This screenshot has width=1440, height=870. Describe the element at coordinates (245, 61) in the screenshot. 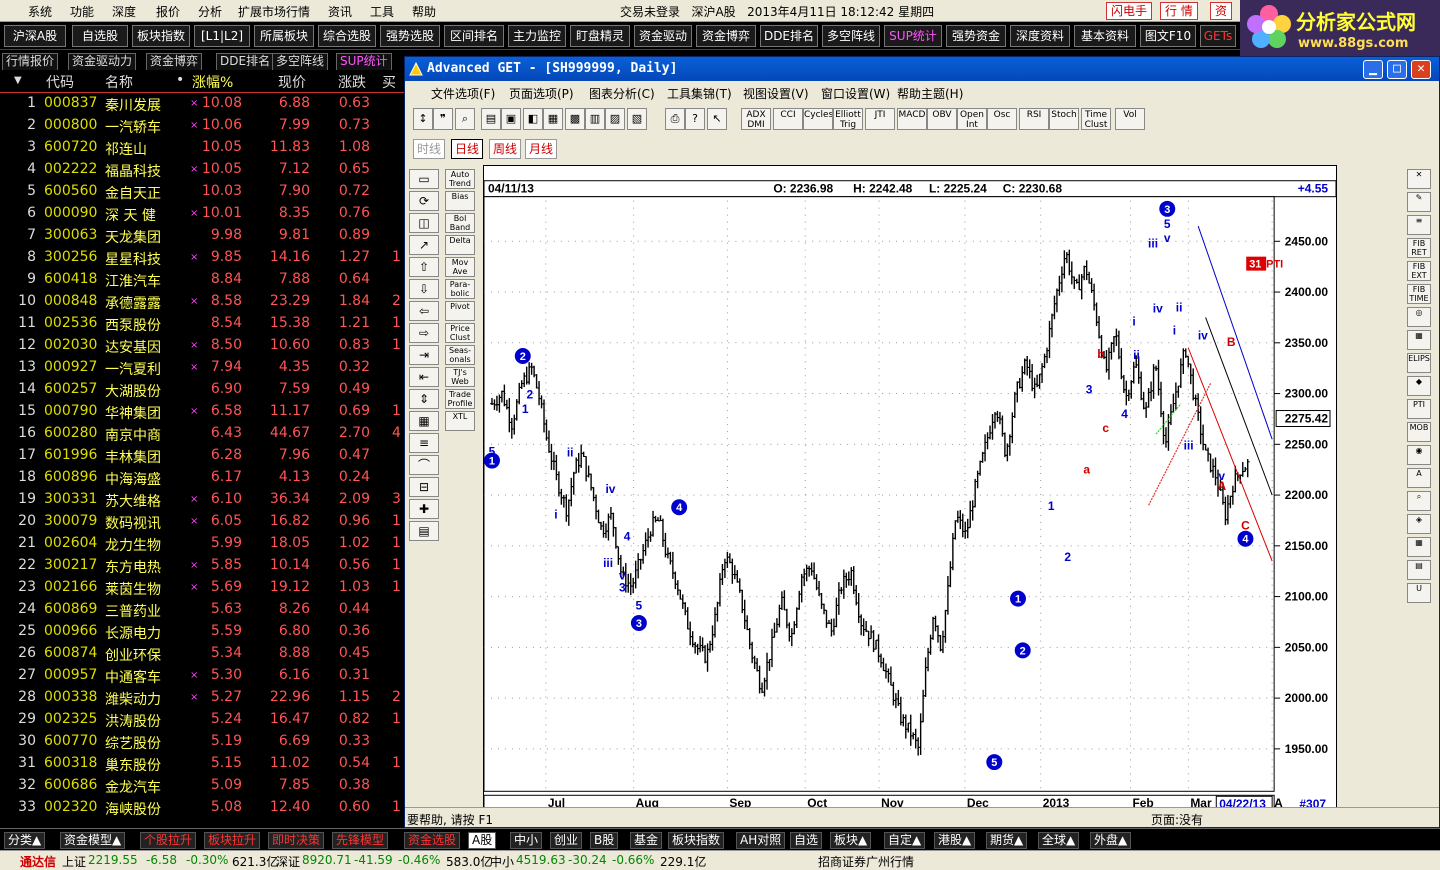

I see `list-tab-3: DDE排名` at that location.